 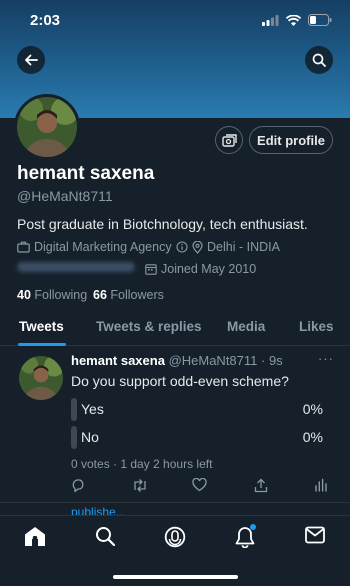 I want to click on tweet-author-name: hemant saxena, so click(x=118, y=360).